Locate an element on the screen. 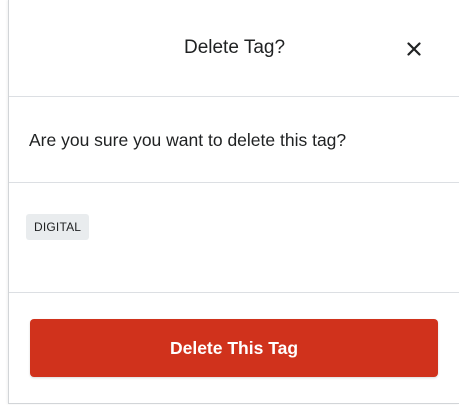 The image size is (459, 405). tag-badge: DIGITAL is located at coordinates (58, 227).